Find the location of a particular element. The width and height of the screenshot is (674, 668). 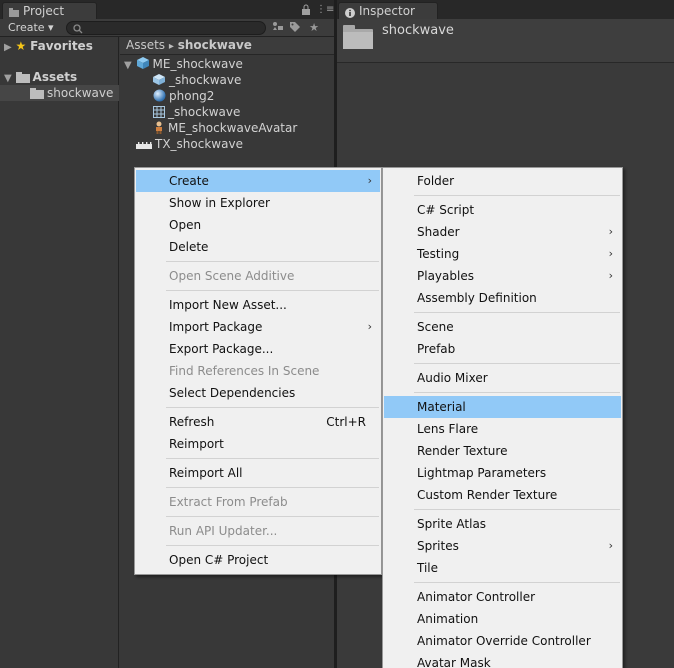

menu-item-shader: Shader › is located at coordinates (502, 232).